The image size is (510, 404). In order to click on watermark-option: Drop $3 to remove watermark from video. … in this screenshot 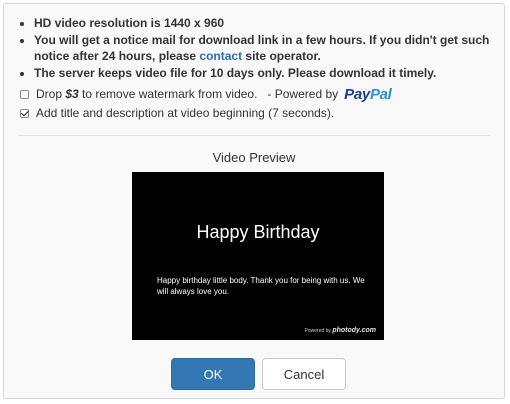, I will do `click(206, 94)`.